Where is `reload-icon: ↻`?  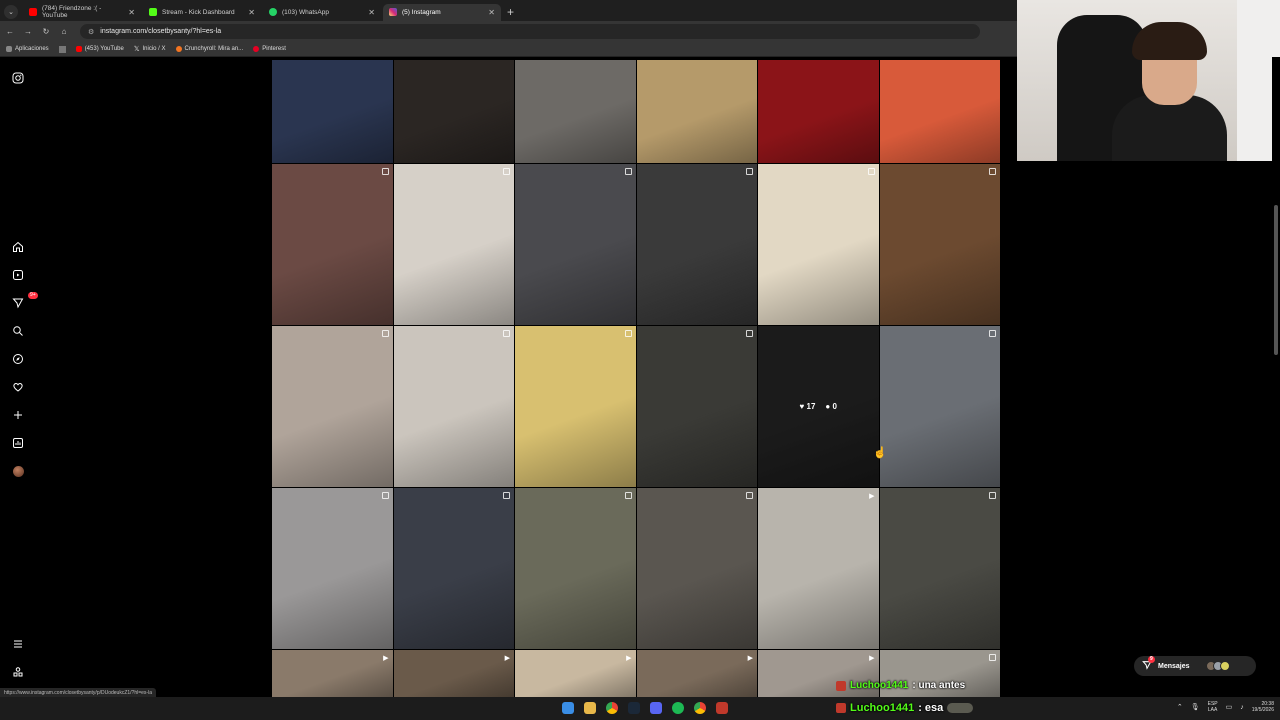
reload-icon: ↻ is located at coordinates (46, 31).